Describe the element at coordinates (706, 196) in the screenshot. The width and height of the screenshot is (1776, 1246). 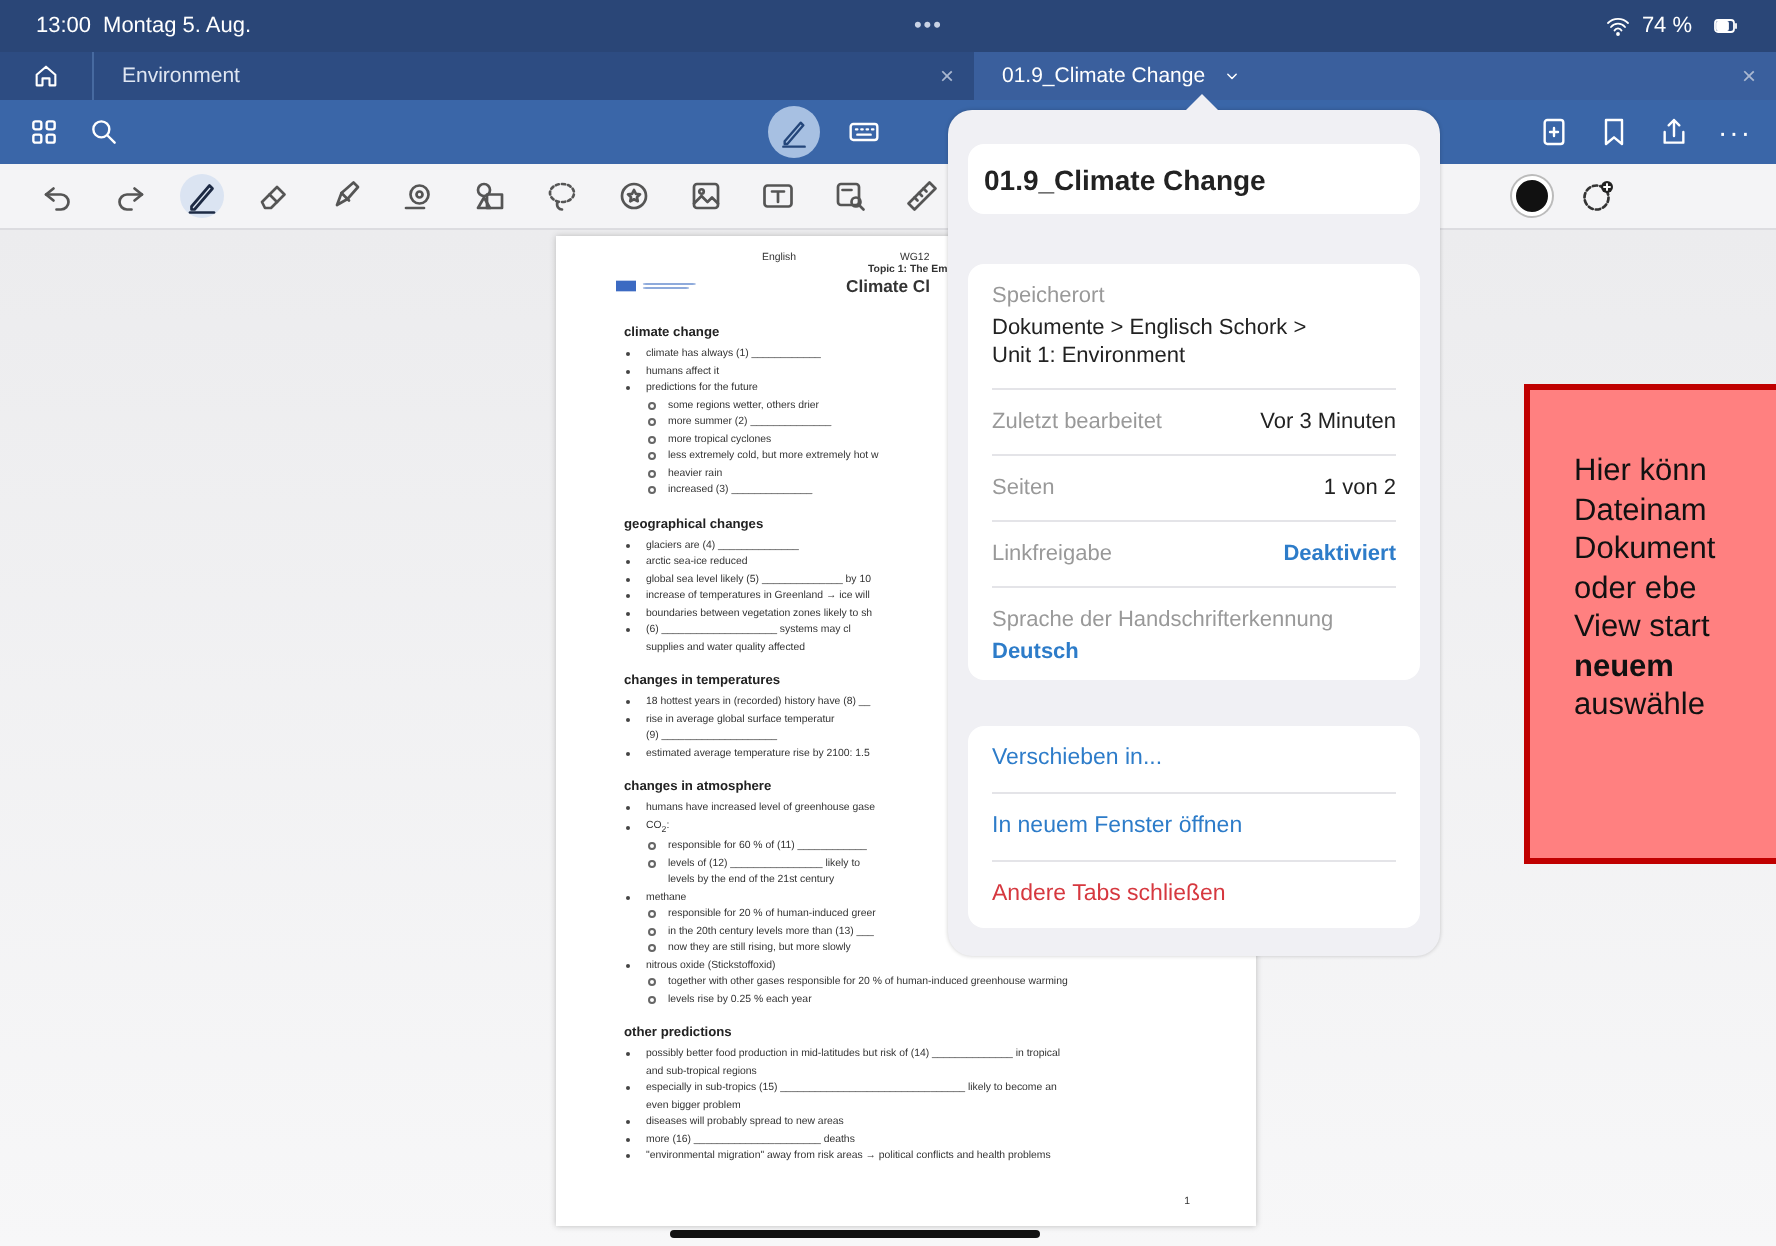
I see `image-icon` at that location.